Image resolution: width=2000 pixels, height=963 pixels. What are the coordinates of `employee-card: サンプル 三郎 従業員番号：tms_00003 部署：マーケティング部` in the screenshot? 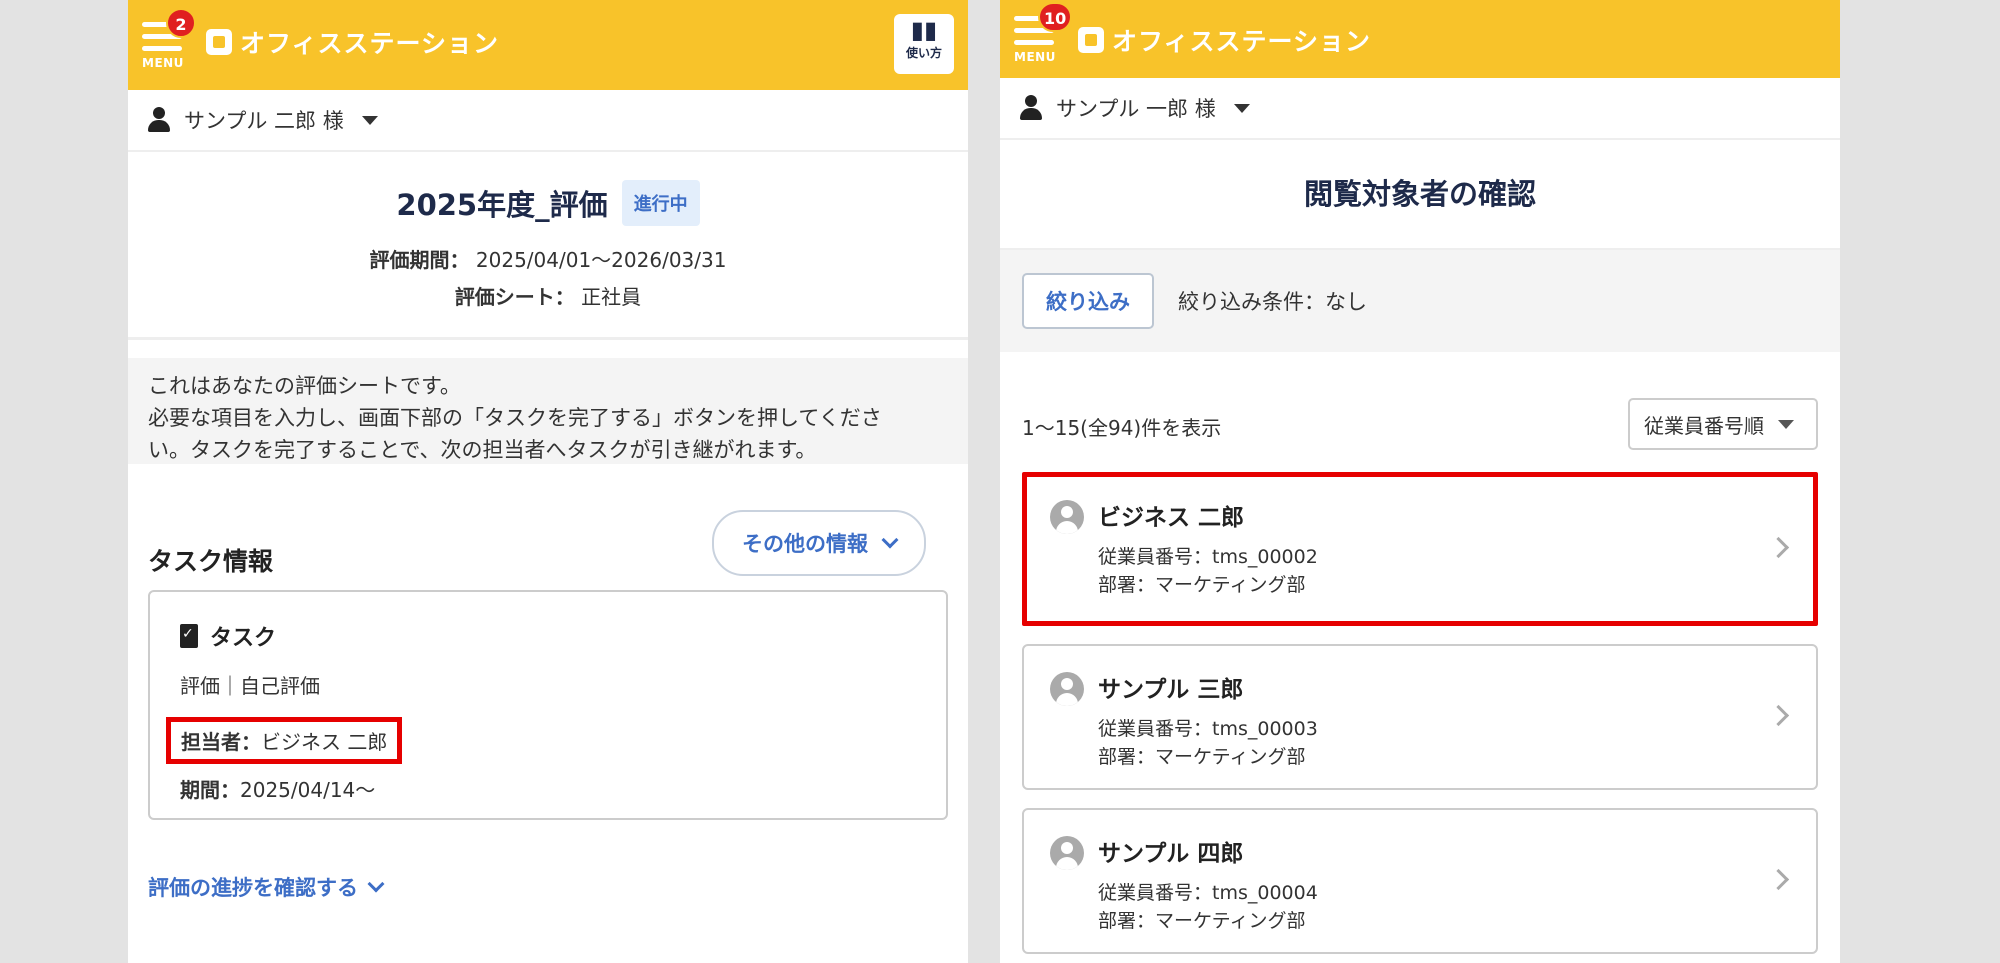 It's located at (1420, 717).